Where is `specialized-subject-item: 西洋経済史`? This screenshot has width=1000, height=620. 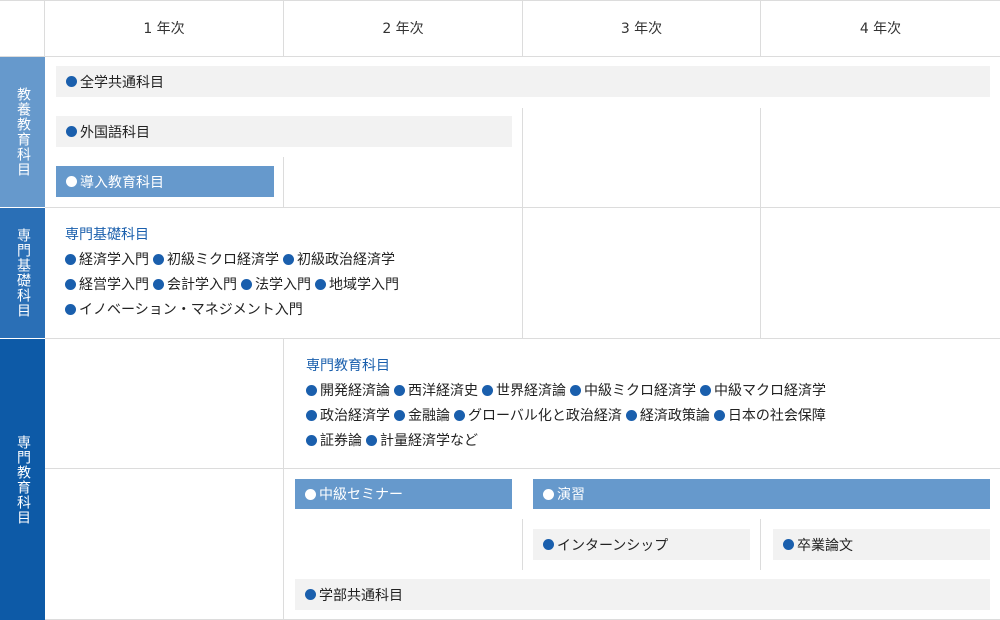
specialized-subject-item: 西洋経済史 is located at coordinates (436, 391).